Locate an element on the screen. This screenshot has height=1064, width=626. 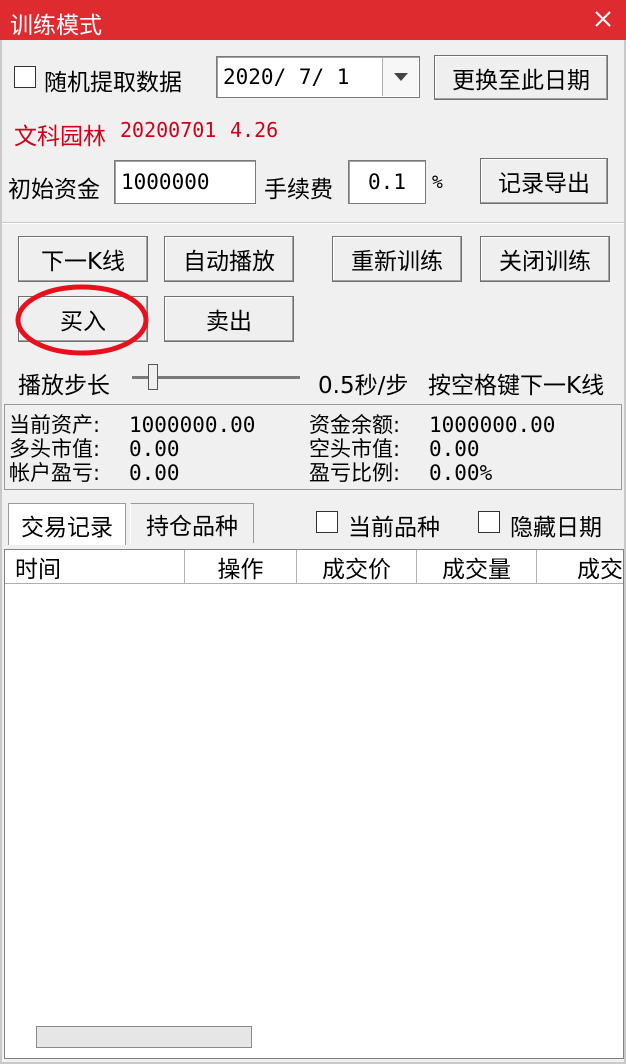
restart-training-button: 重新训练 is located at coordinates (397, 259).